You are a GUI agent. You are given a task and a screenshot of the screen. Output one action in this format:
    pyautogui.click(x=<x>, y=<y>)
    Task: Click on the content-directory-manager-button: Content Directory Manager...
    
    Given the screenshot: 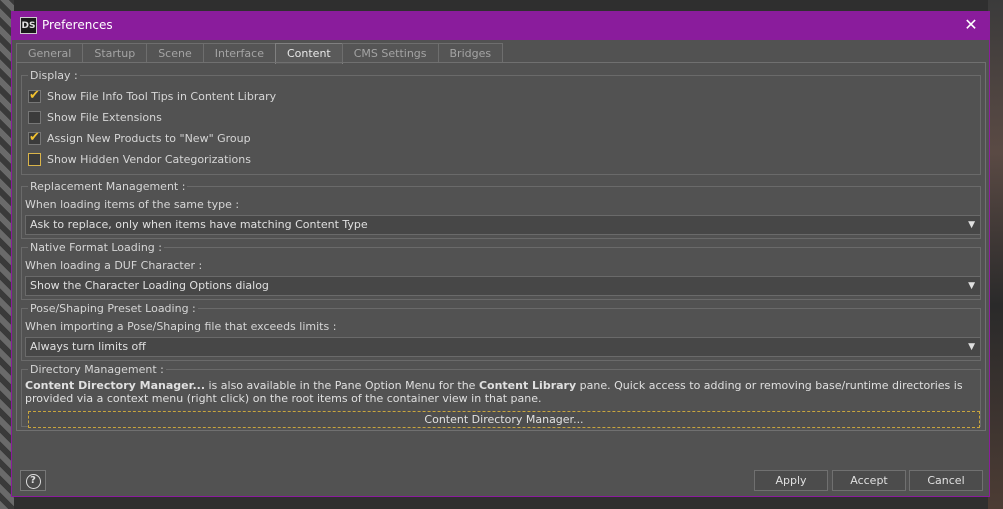 What is the action you would take?
    pyautogui.click(x=504, y=419)
    